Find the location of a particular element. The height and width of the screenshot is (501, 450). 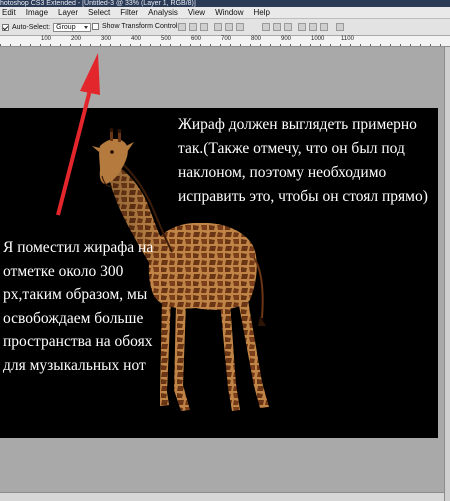

red-arrow-icon is located at coordinates (78, 134).